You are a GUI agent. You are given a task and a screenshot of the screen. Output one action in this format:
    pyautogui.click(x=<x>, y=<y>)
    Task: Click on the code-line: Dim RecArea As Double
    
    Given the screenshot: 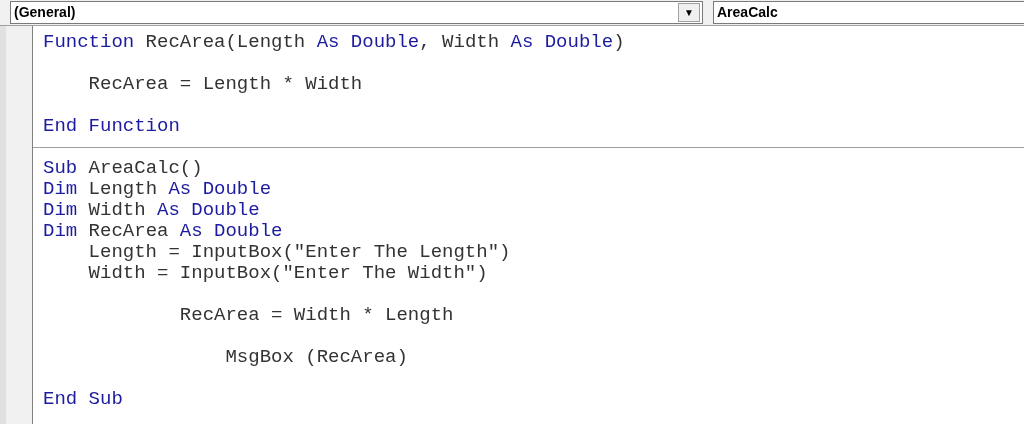 What is the action you would take?
    pyautogui.click(x=163, y=231)
    